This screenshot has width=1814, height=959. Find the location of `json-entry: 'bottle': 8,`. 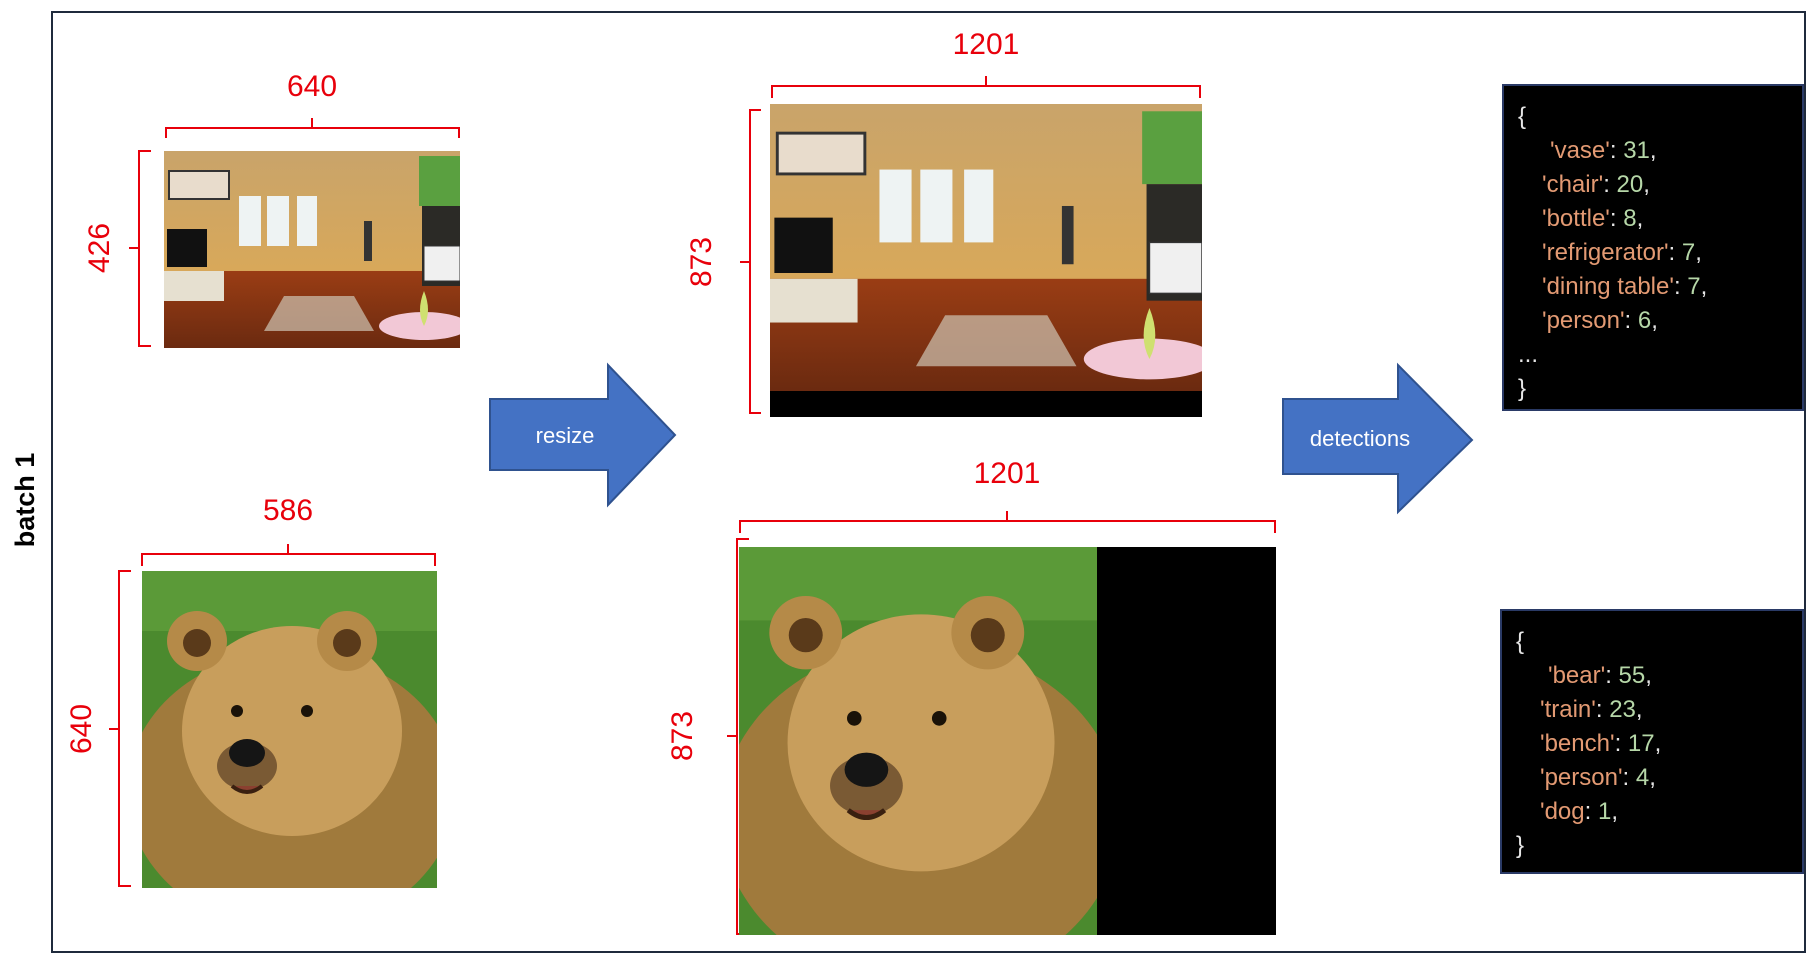

json-entry: 'bottle': 8, is located at coordinates (1593, 218).